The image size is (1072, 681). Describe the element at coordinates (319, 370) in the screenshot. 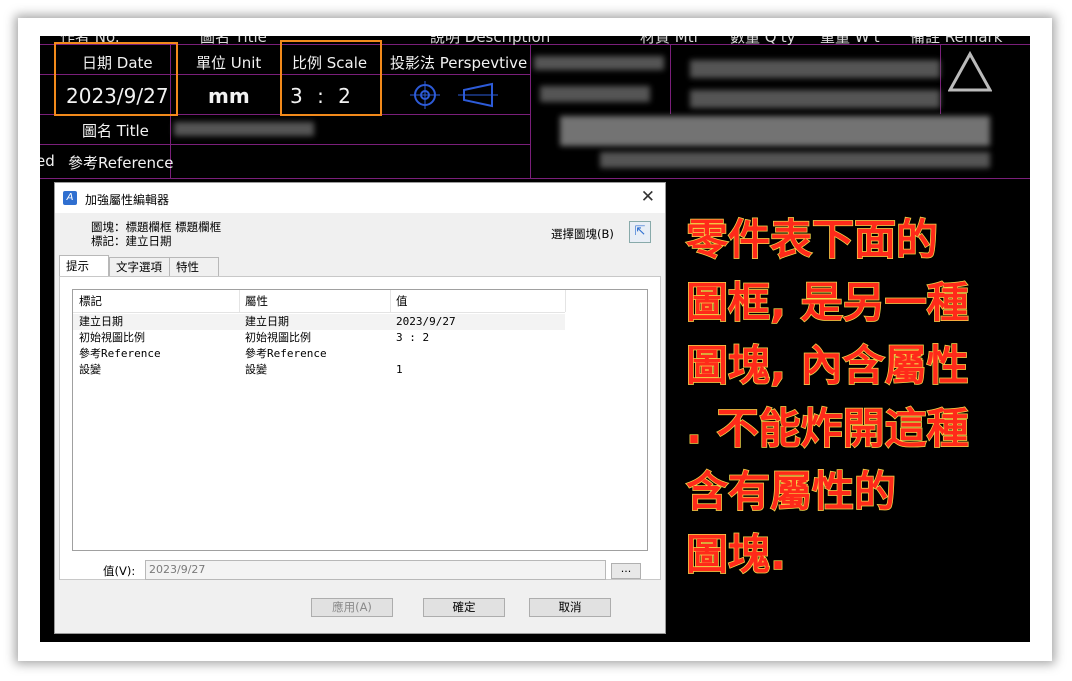

I see `table-row: 設變 設變 1` at that location.